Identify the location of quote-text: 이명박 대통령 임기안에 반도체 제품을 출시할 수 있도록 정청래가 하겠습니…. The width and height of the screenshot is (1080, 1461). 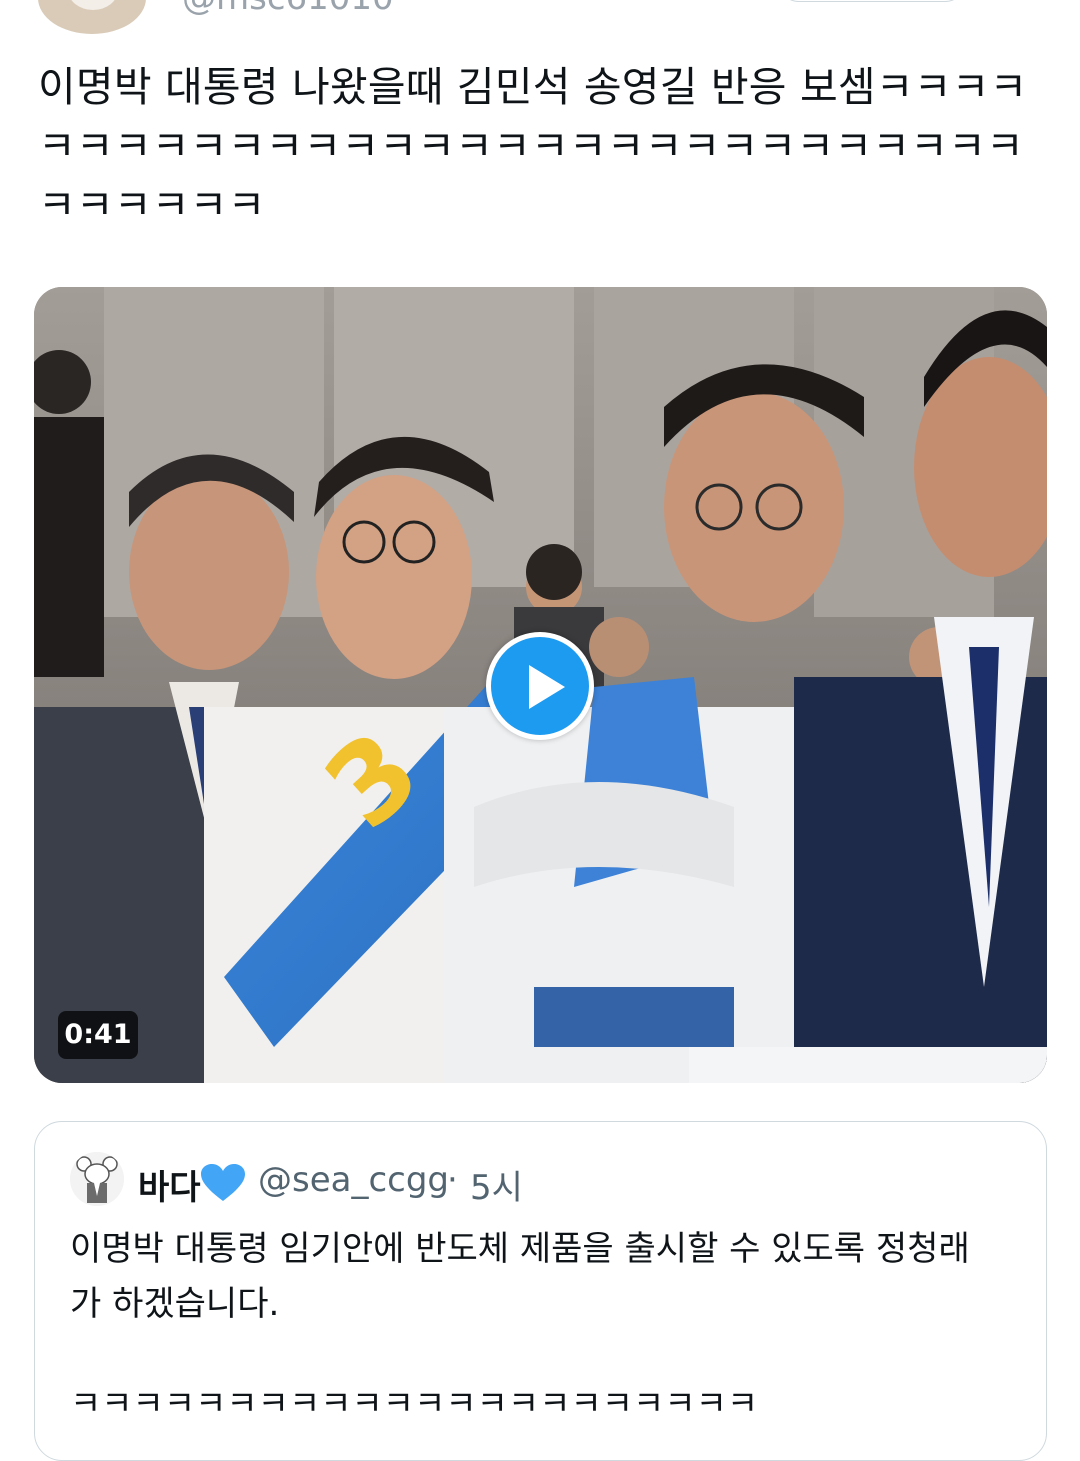
(520, 1276).